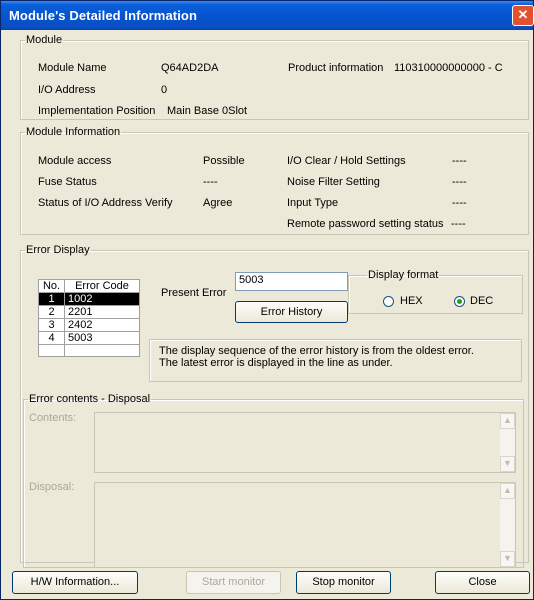 The width and height of the screenshot is (534, 600). What do you see at coordinates (102, 325) in the screenshot?
I see `row-code: 2402` at bounding box center [102, 325].